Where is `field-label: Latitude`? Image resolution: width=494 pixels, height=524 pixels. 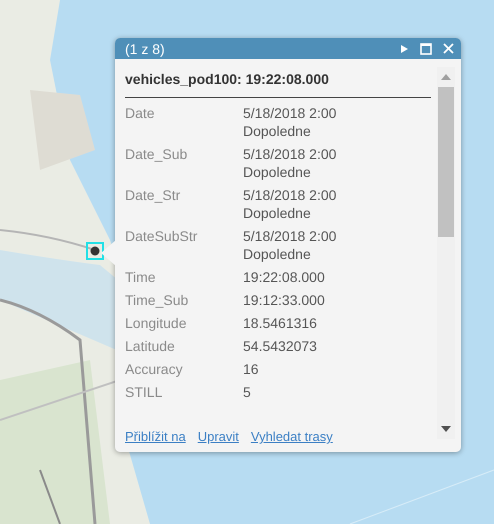 field-label: Latitude is located at coordinates (150, 346).